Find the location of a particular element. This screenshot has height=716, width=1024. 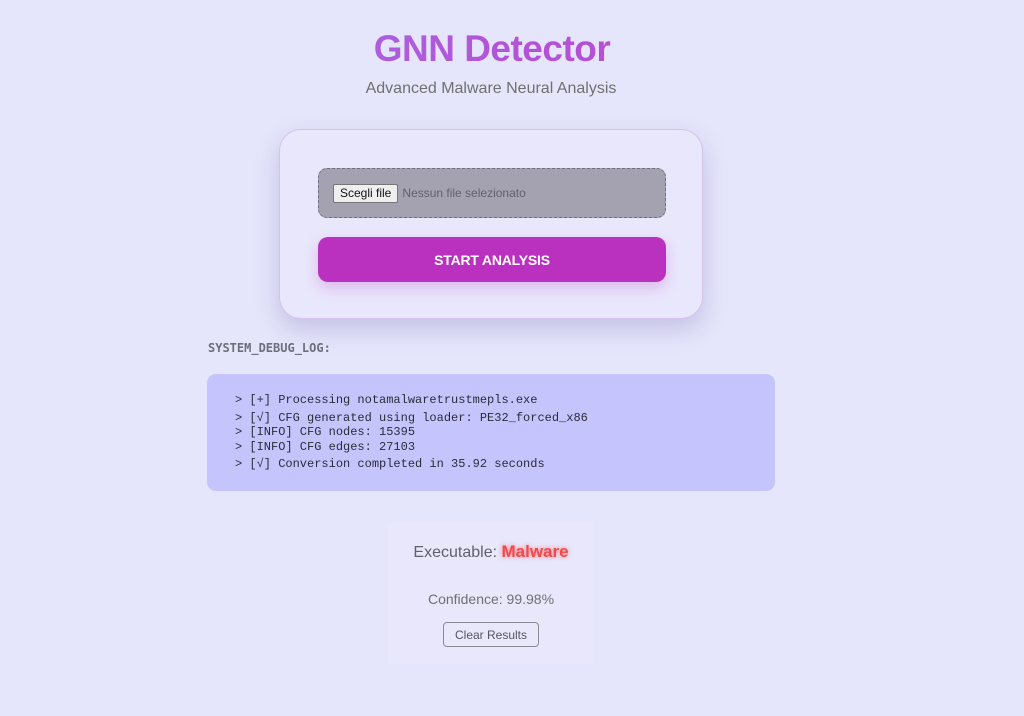

debug-log-label: SYSTEM_DEBUG_LOG: is located at coordinates (269, 348).